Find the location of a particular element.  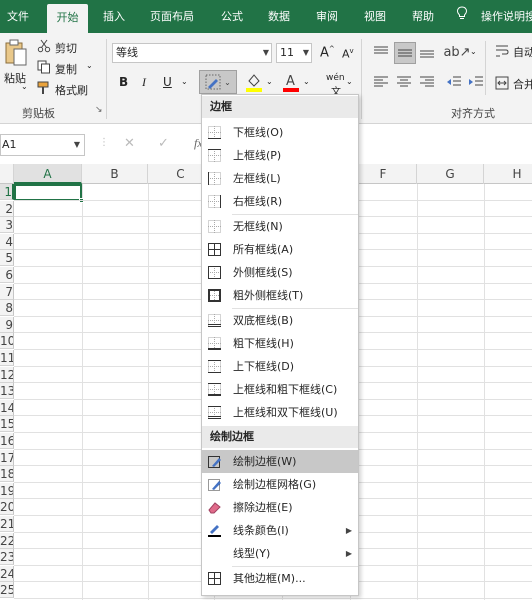

menu-item-top-bottom-border: 上下框线(D) is located at coordinates (280, 366).